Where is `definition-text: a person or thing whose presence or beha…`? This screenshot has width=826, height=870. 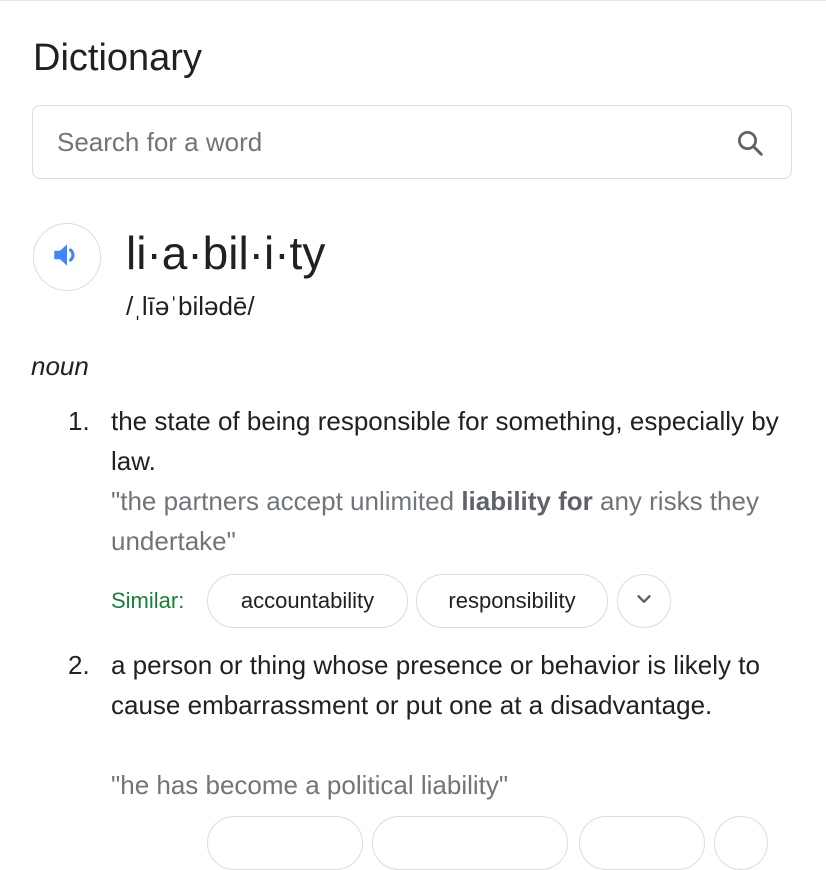 definition-text: a person or thing whose presence or beha… is located at coordinates (435, 685).